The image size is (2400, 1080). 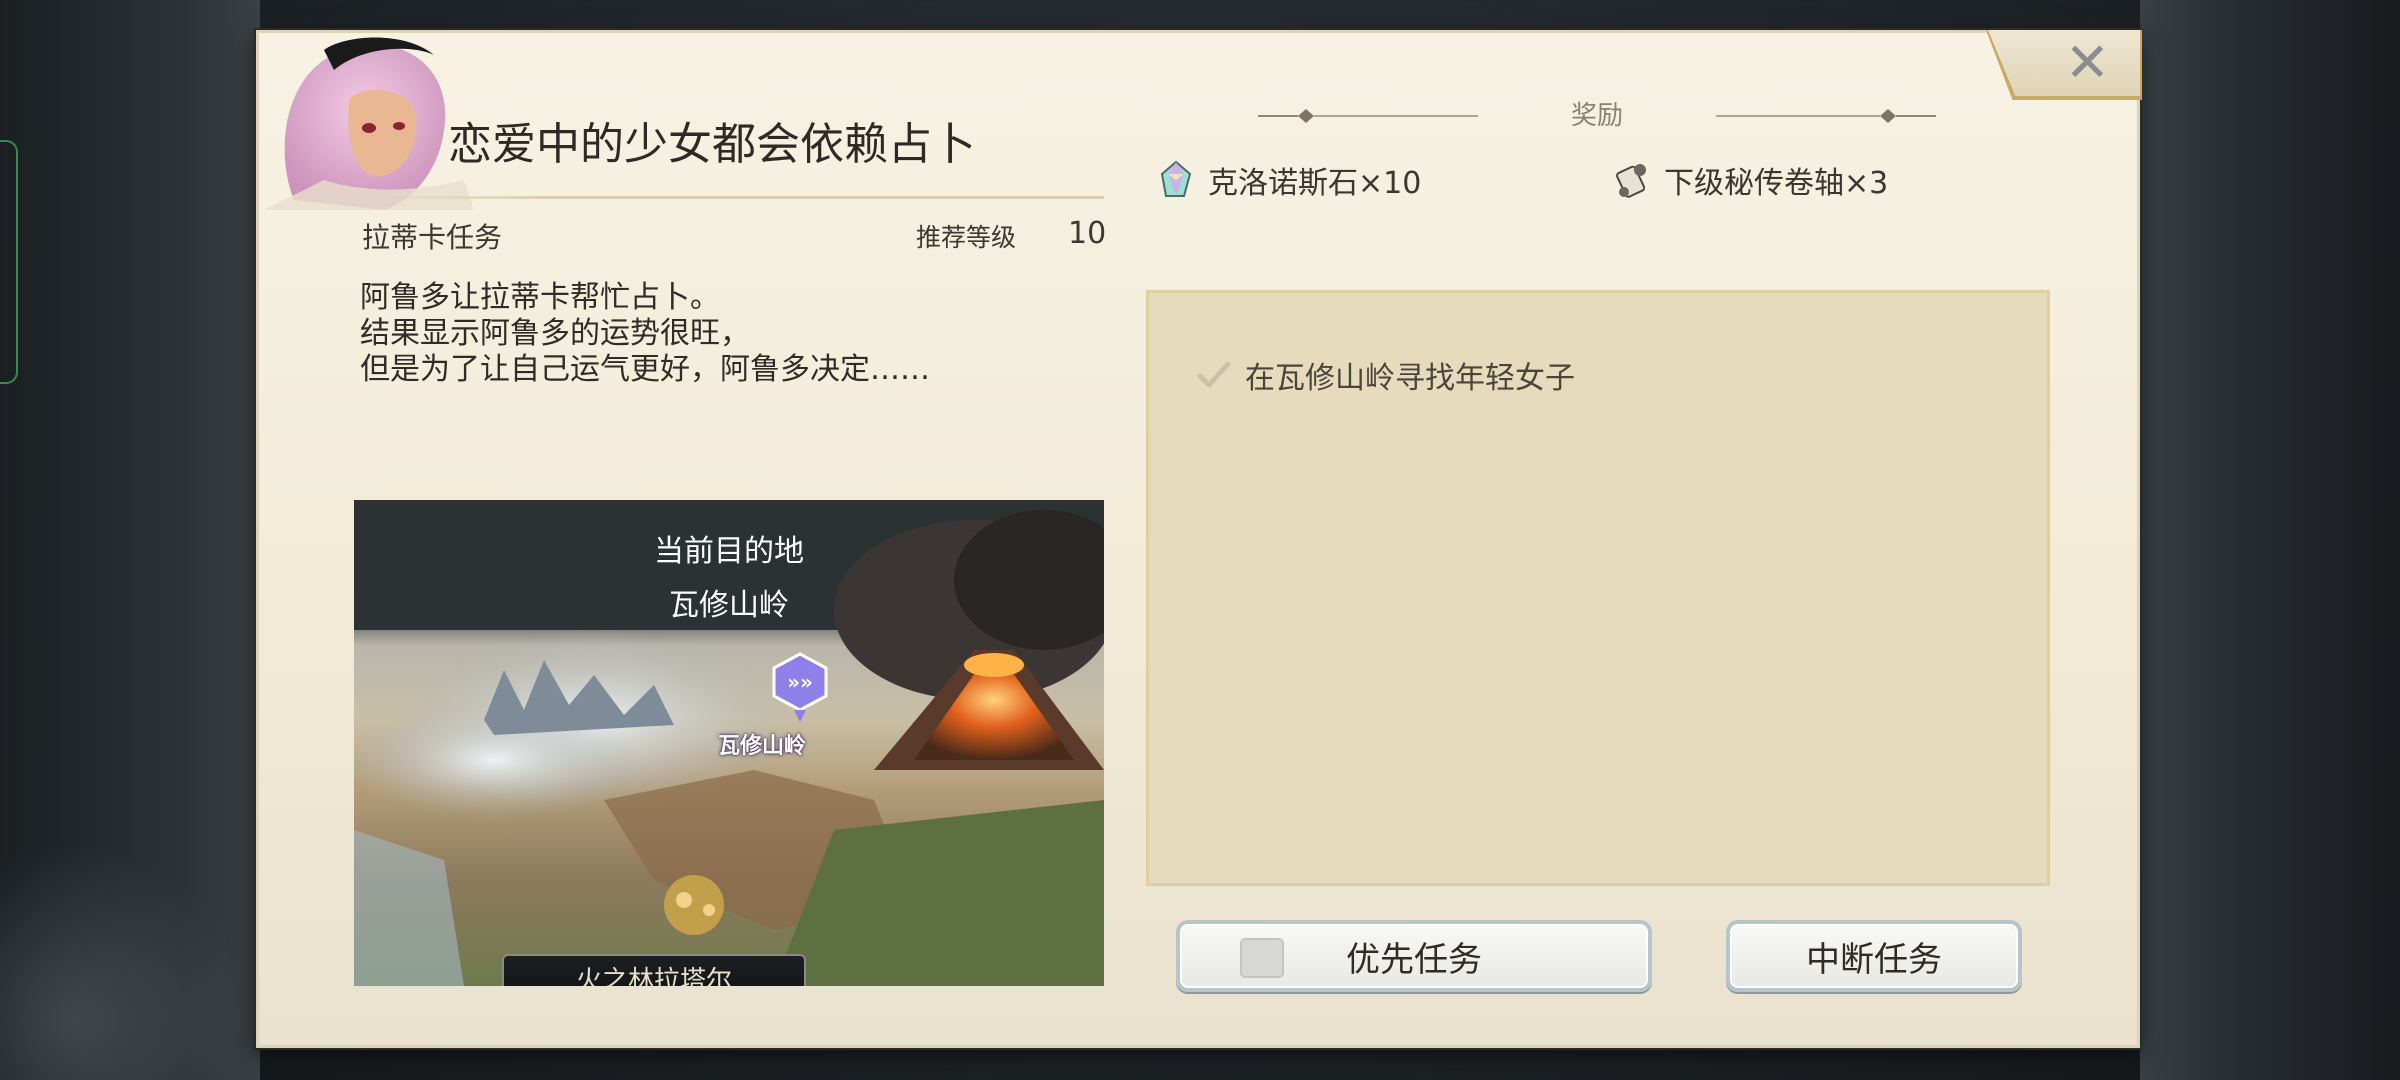 I want to click on destination-map: »» 当前目的地 瓦修山岭 瓦修山岭 火之林拉塔尔, so click(x=729, y=743).